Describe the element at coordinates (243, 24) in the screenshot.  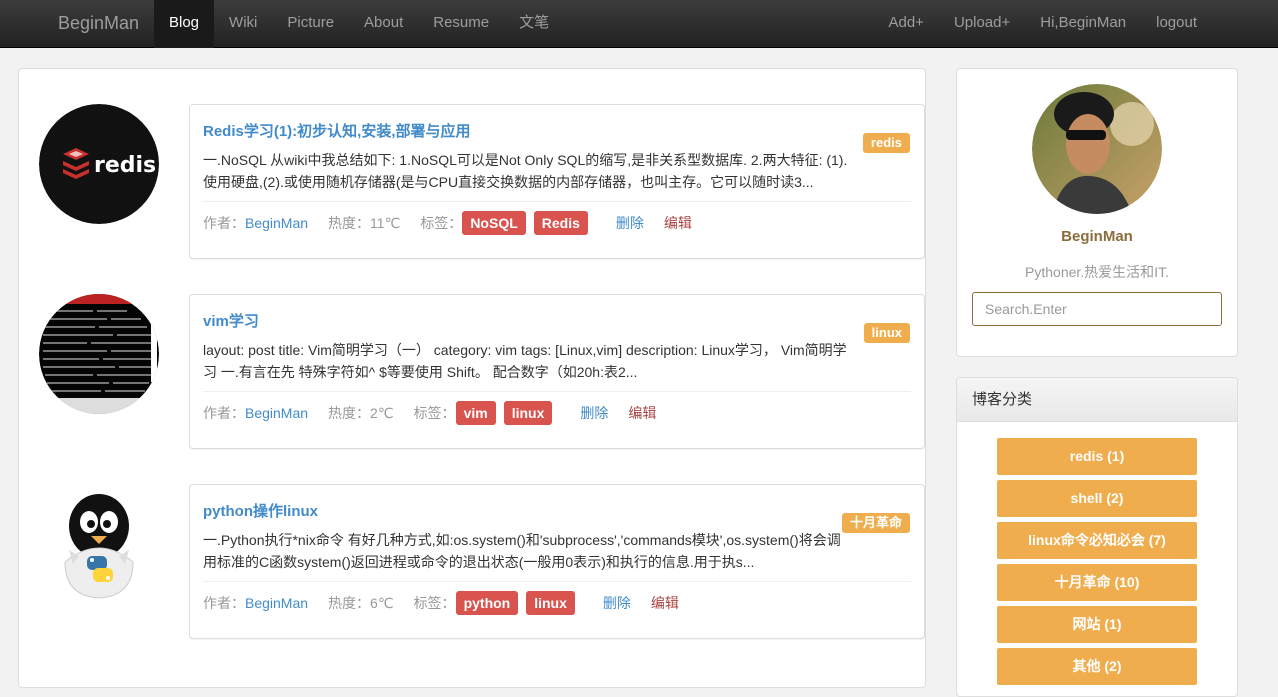
I see `nav-wiki: Wiki` at that location.